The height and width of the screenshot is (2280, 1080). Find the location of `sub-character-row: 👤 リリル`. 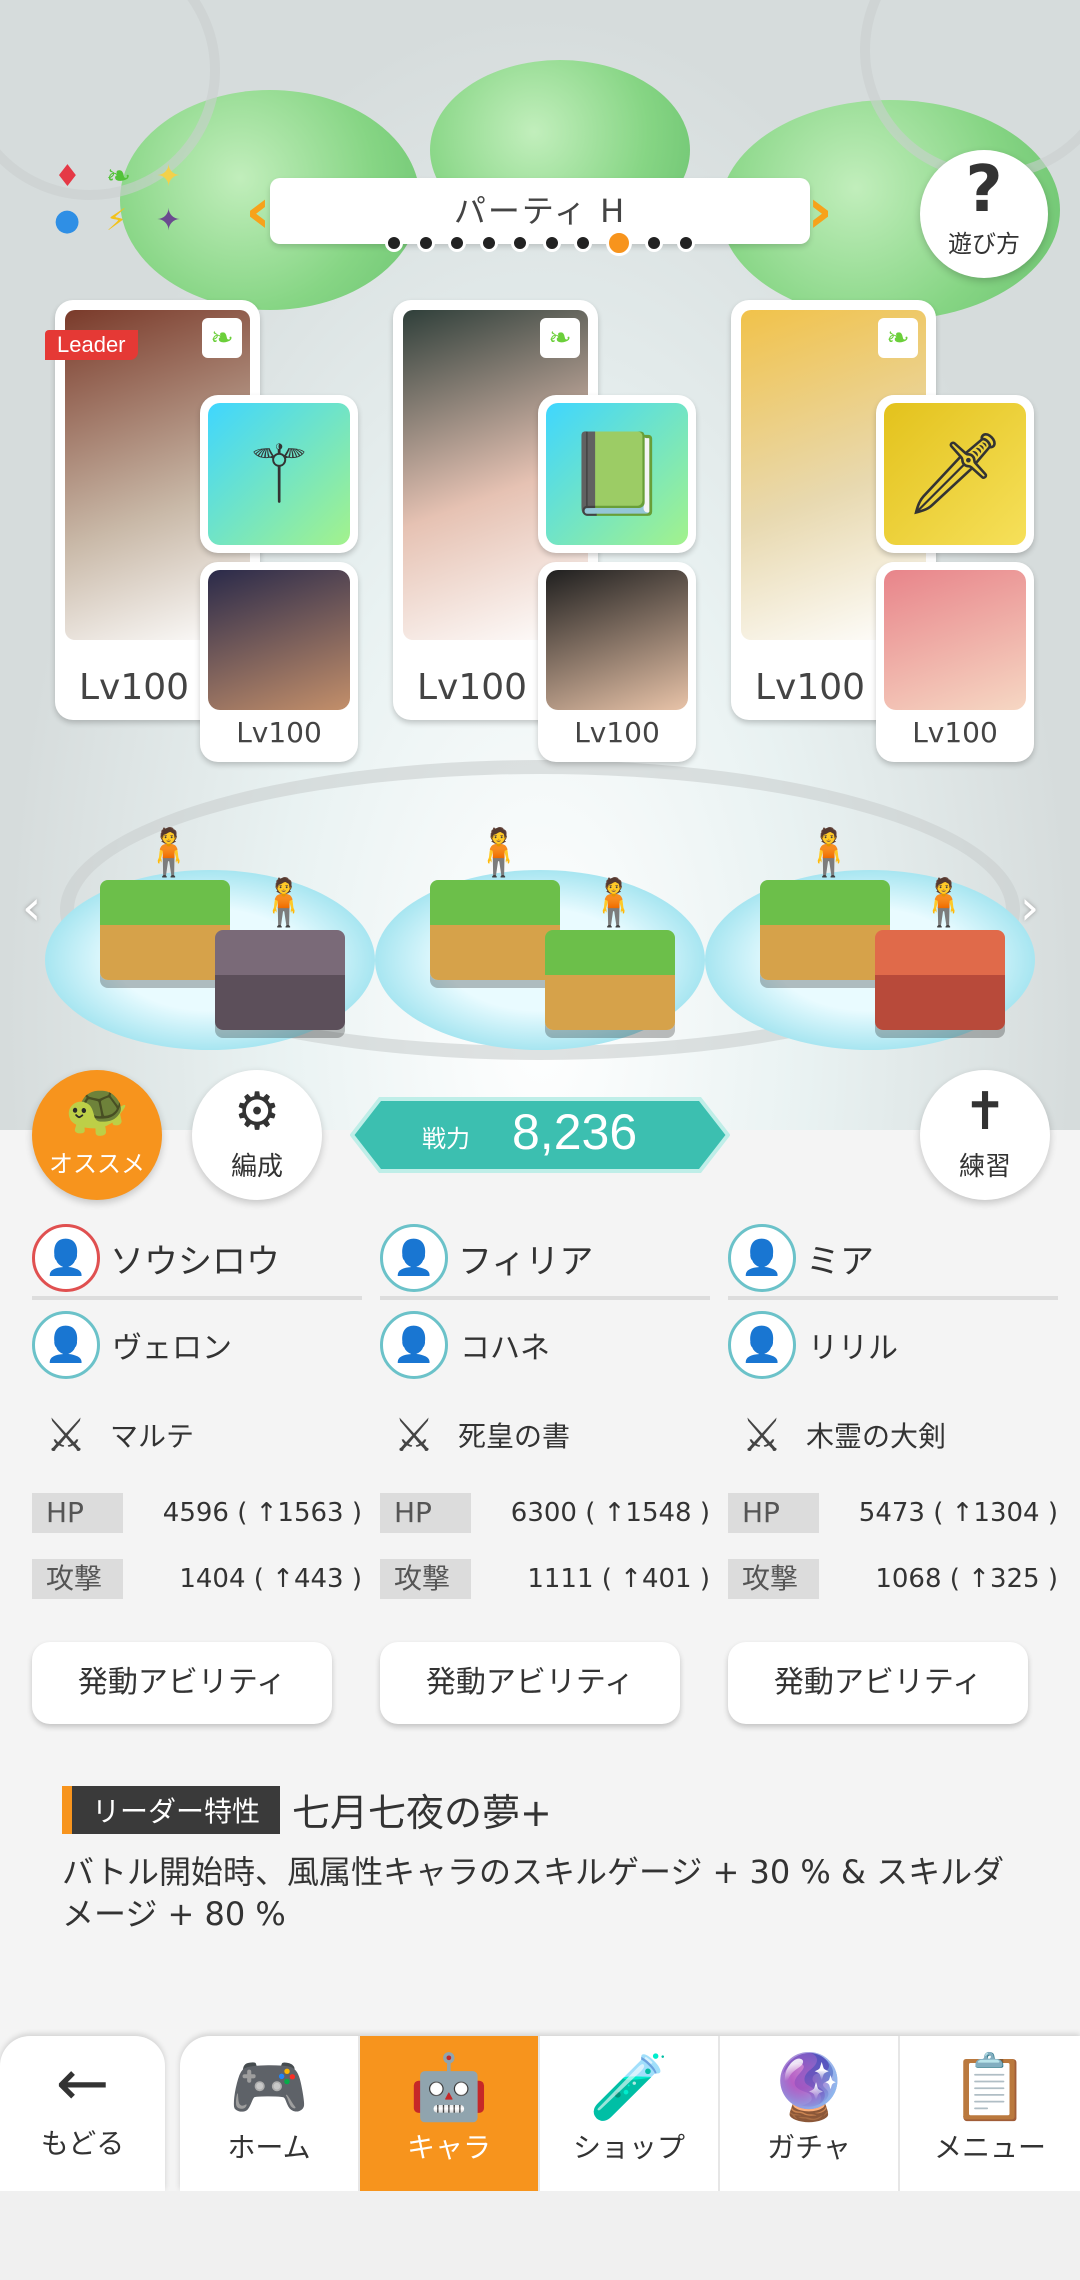

sub-character-row: 👤 リリル is located at coordinates (893, 1345).